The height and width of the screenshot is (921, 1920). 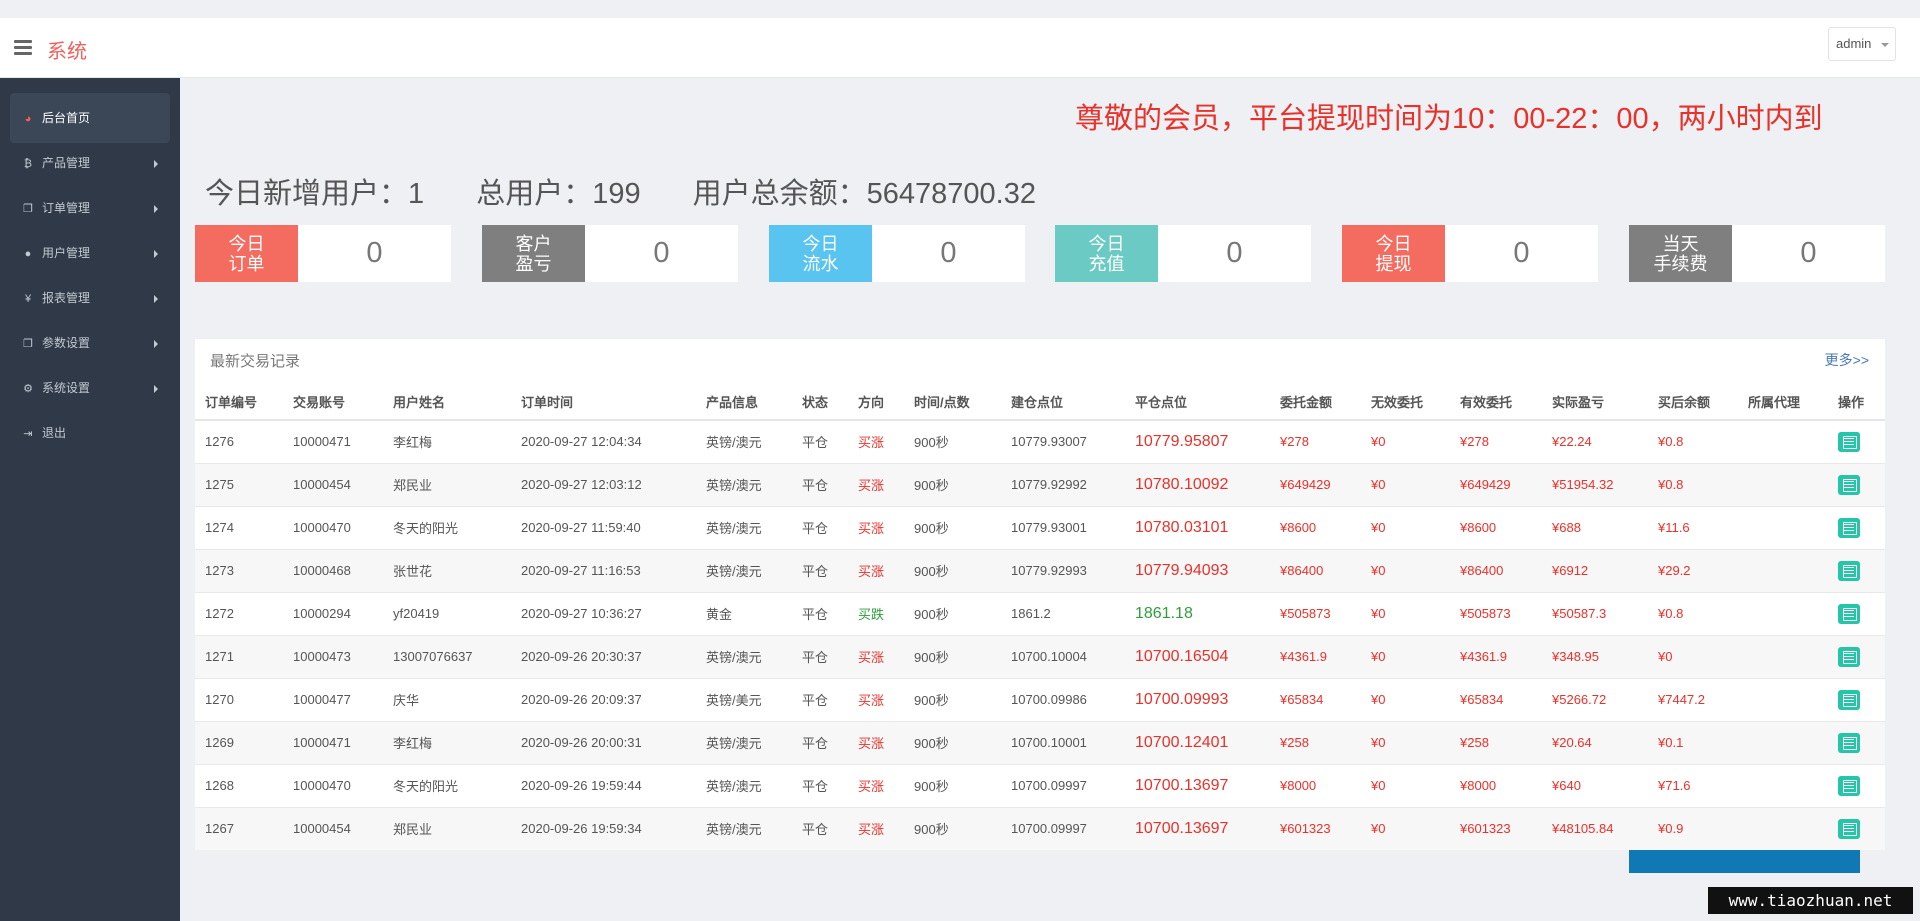 What do you see at coordinates (90, 298) in the screenshot?
I see `sidebar-item-4: ¥ 报表管理` at bounding box center [90, 298].